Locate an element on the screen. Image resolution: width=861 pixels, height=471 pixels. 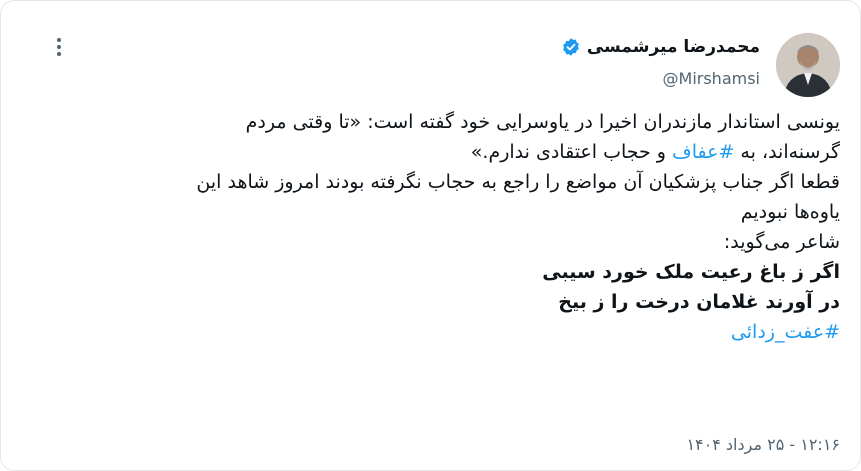
tweet-line-2-after: و حجاب اعتقادی ندارم.» is located at coordinates (571, 152).